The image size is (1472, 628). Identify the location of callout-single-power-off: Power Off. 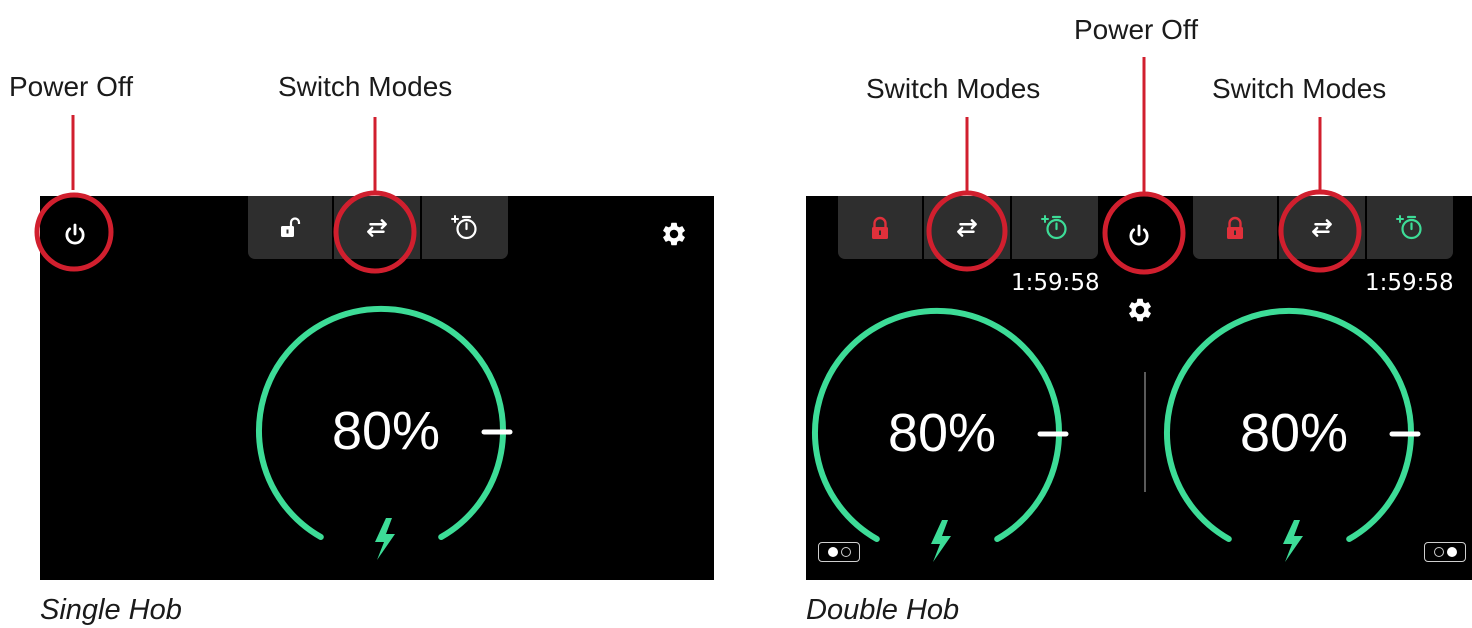
(71, 86).